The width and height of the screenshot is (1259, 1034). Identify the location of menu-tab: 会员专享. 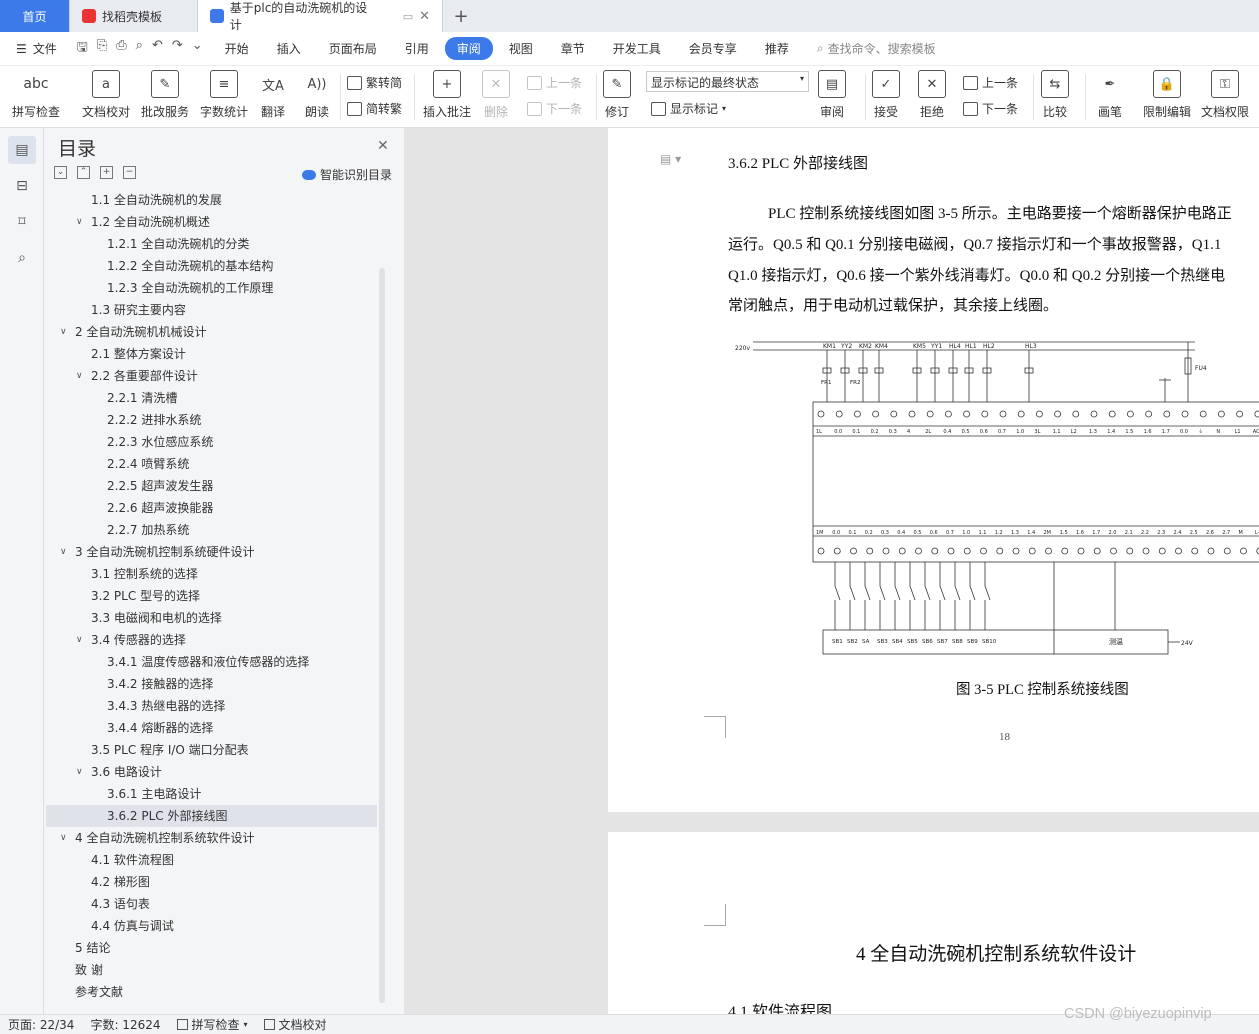
(713, 48).